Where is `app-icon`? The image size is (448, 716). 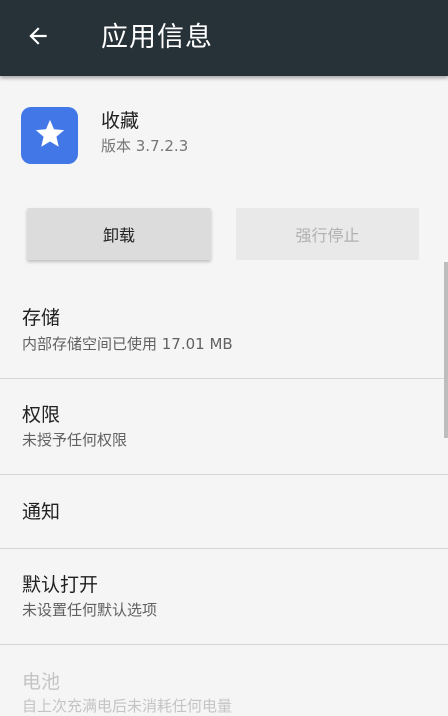
app-icon is located at coordinates (49, 135).